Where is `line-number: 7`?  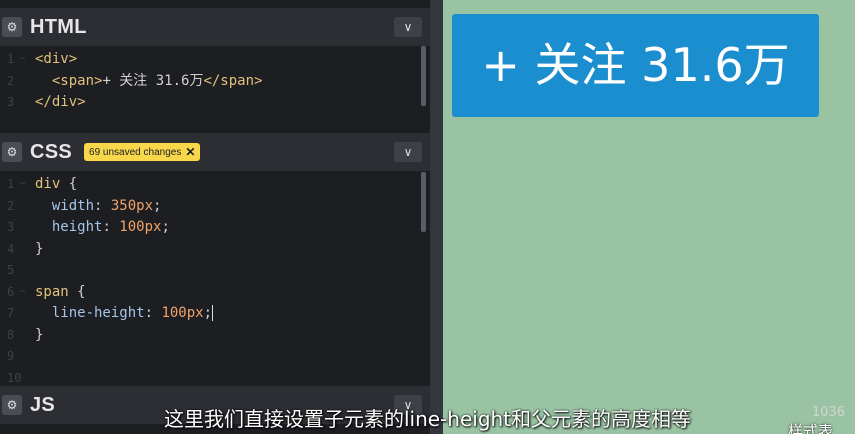
line-number: 7 is located at coordinates (11, 313).